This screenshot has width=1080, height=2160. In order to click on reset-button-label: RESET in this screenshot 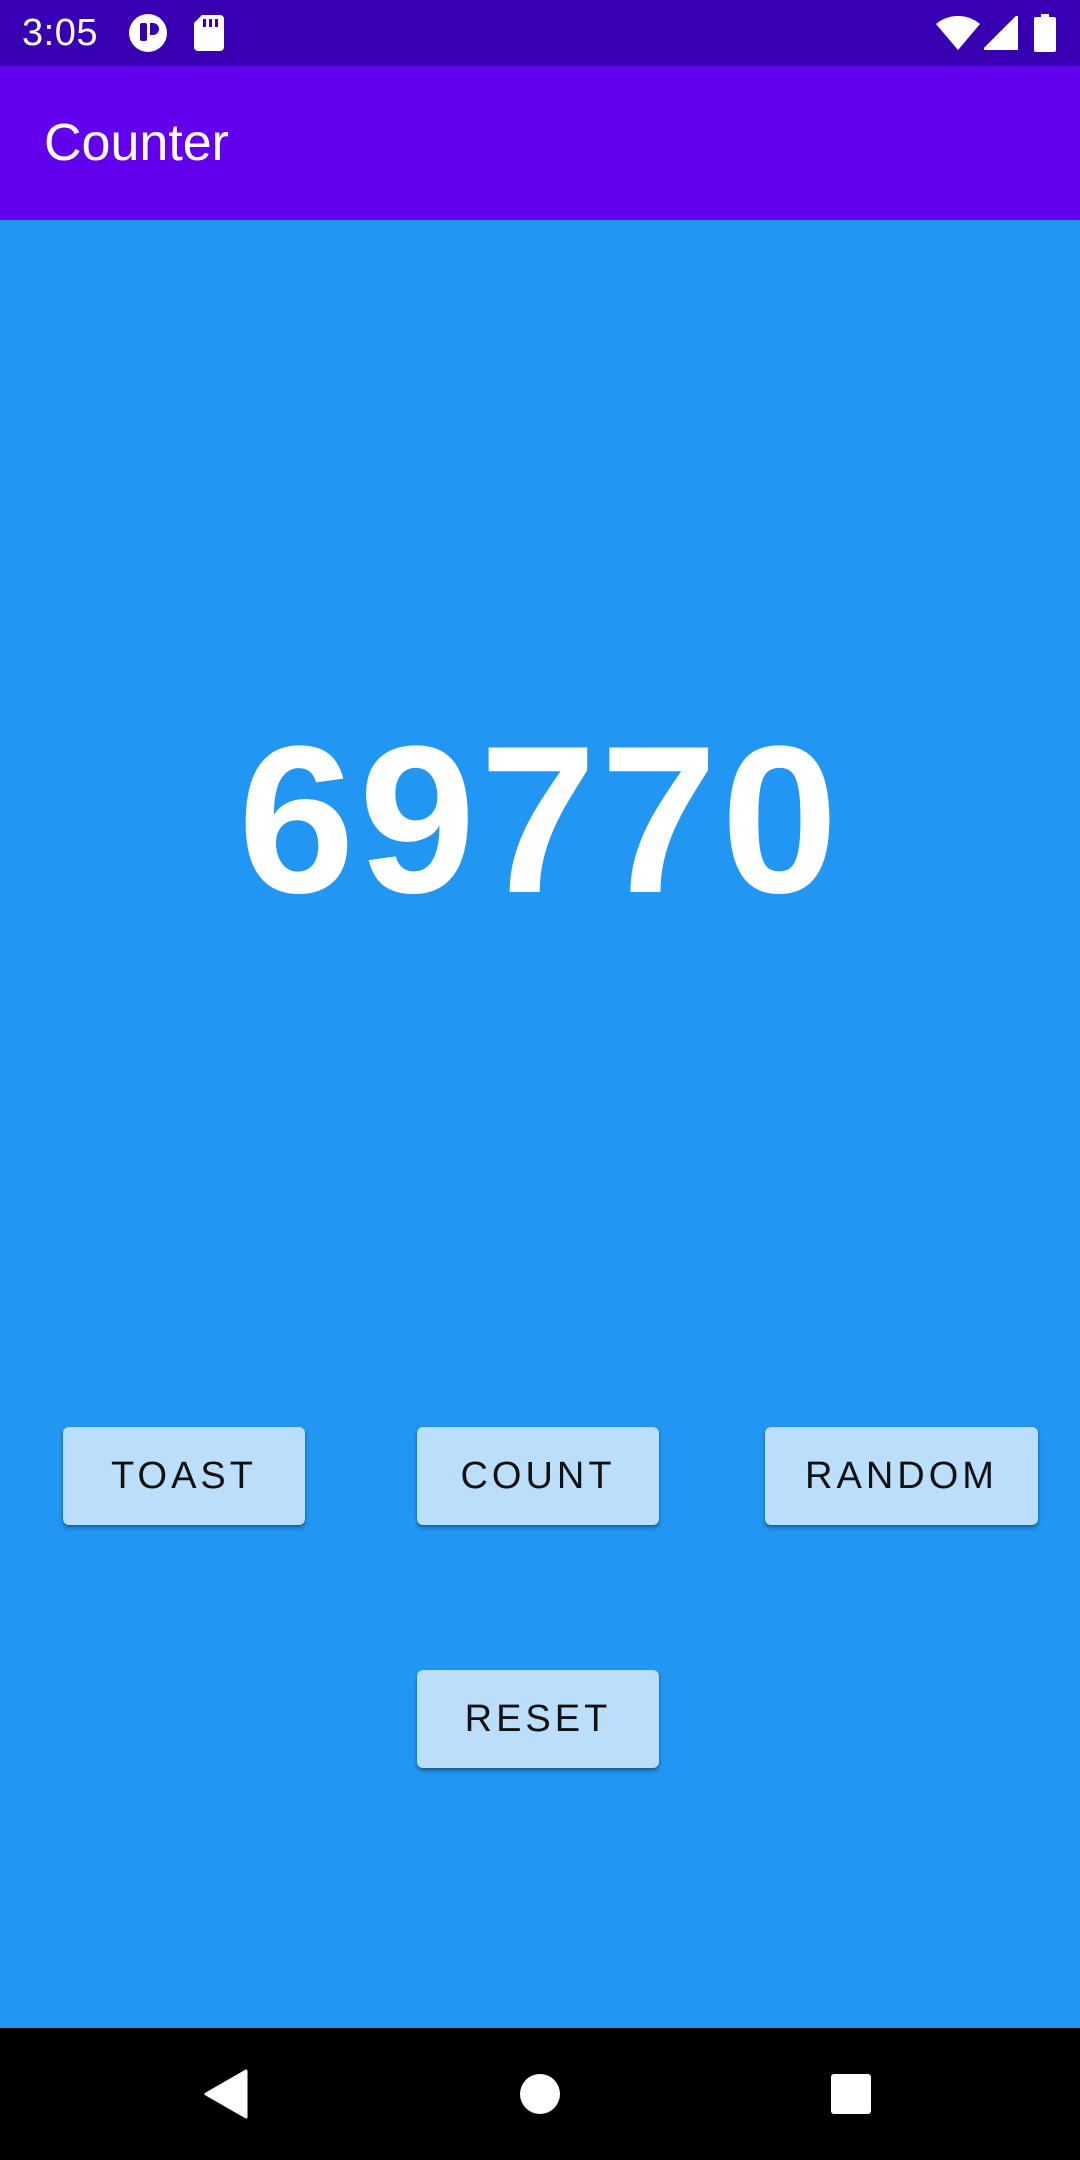, I will do `click(538, 1718)`.